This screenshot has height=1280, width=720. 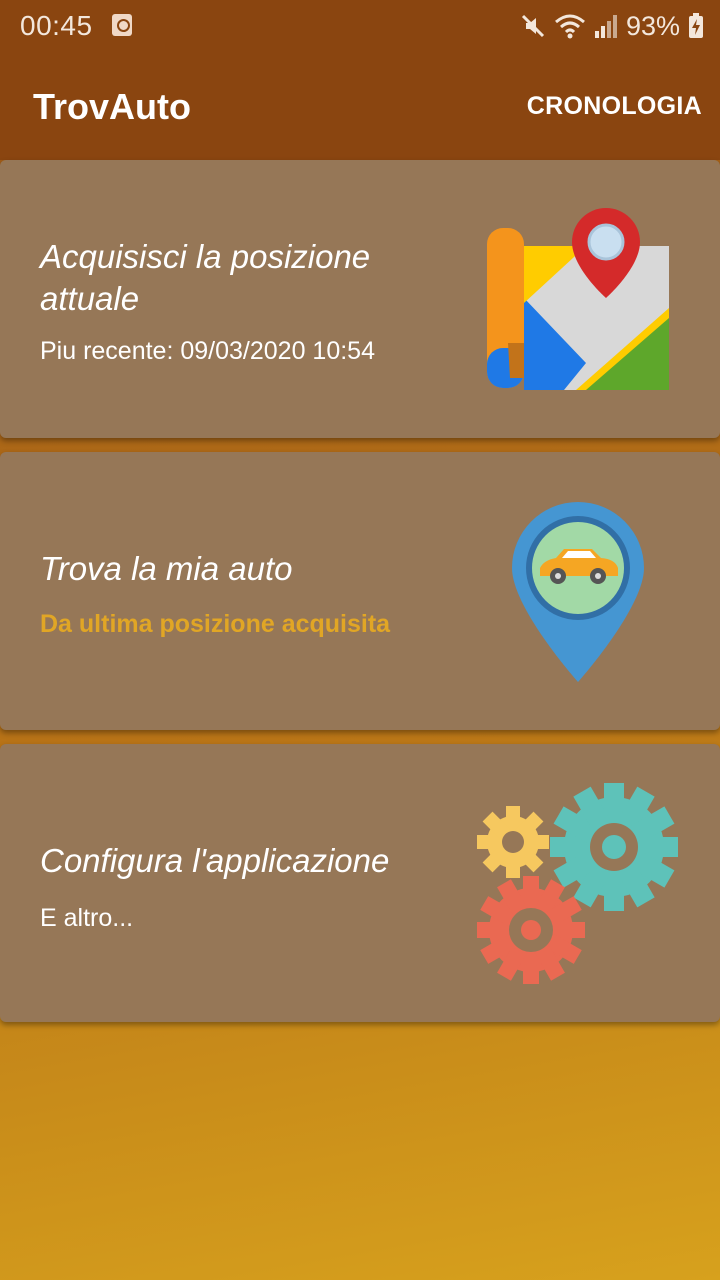 I want to click on status-icons: 93%, so click(x=612, y=26).